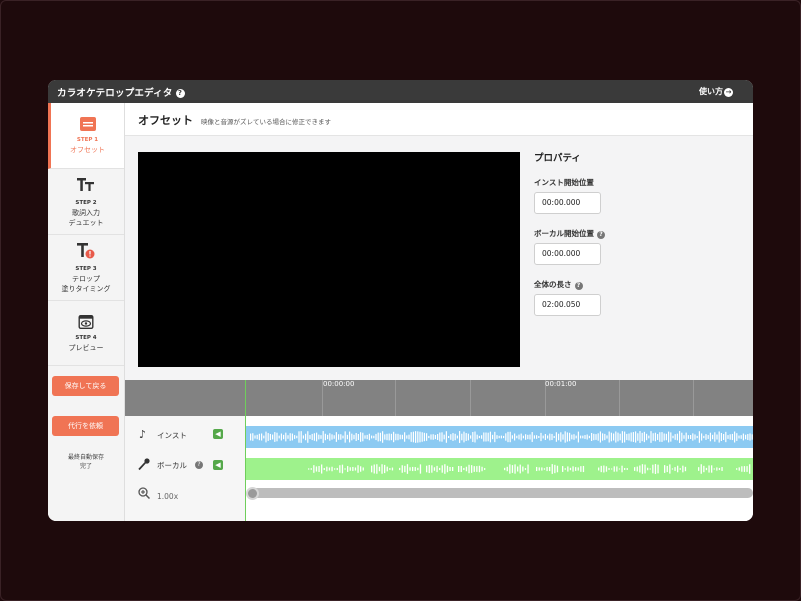 This screenshot has width=801, height=601. Describe the element at coordinates (87, 140) in the screenshot. I see `step-1-num: STEP 1` at that location.